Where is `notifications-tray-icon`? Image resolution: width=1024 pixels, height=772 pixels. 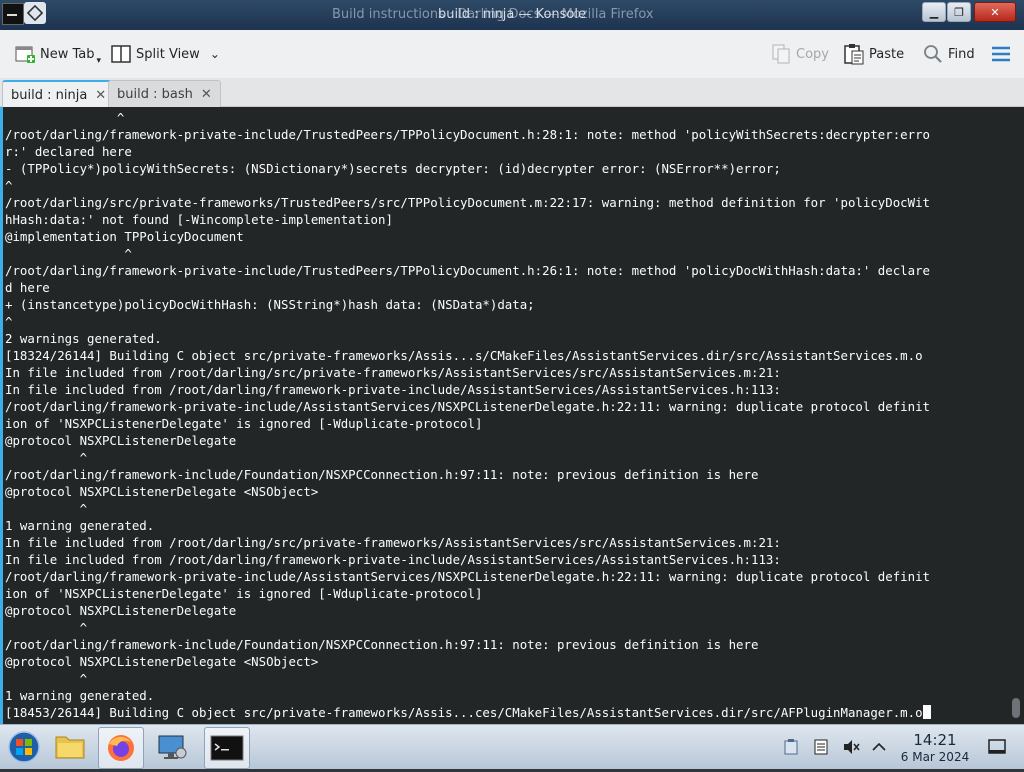
notifications-tray-icon is located at coordinates (821, 747).